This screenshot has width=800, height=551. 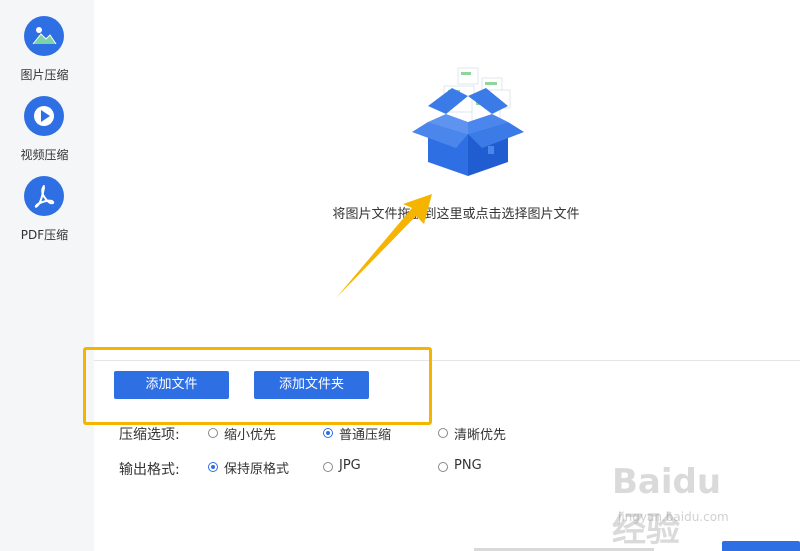 What do you see at coordinates (250, 433) in the screenshot?
I see `radio-label: 缩小优先` at bounding box center [250, 433].